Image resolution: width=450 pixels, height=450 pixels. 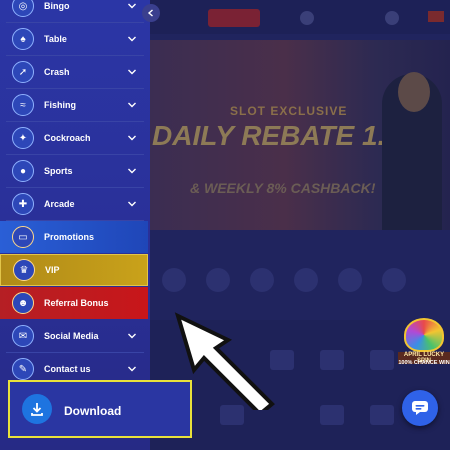 I want to click on wheel-icon, so click(x=424, y=335).